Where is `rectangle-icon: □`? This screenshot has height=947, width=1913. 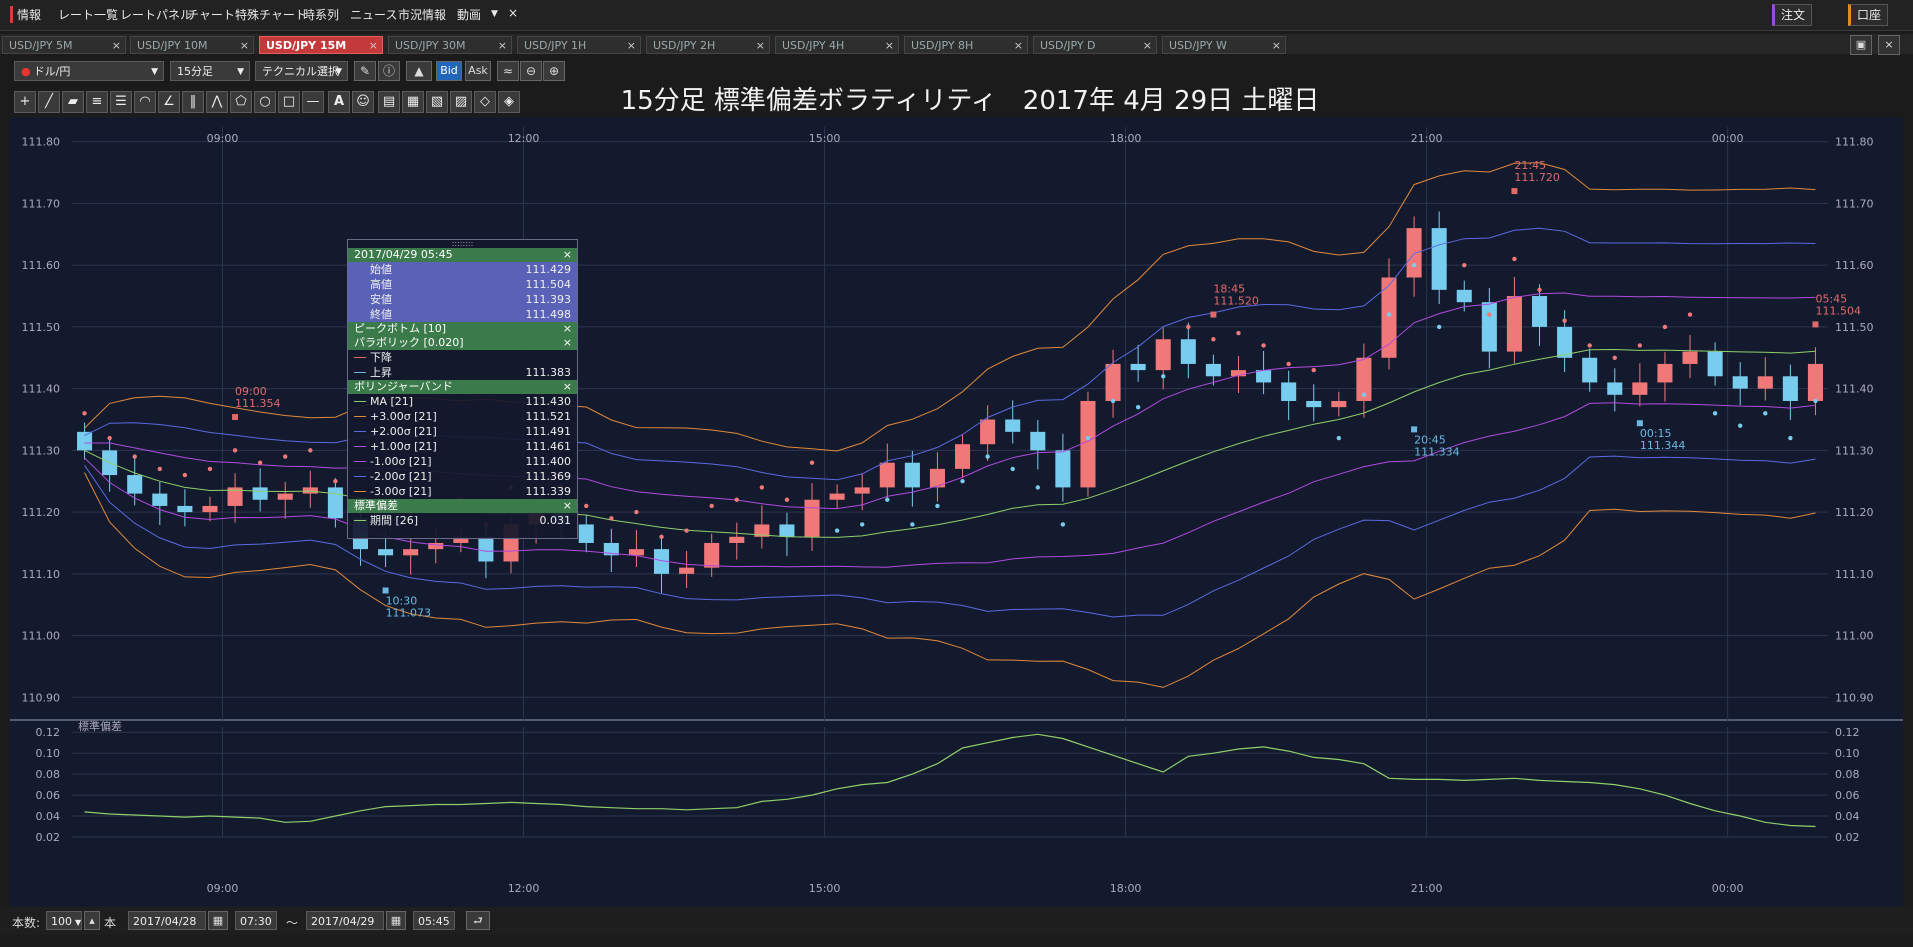 rectangle-icon: □ is located at coordinates (289, 102).